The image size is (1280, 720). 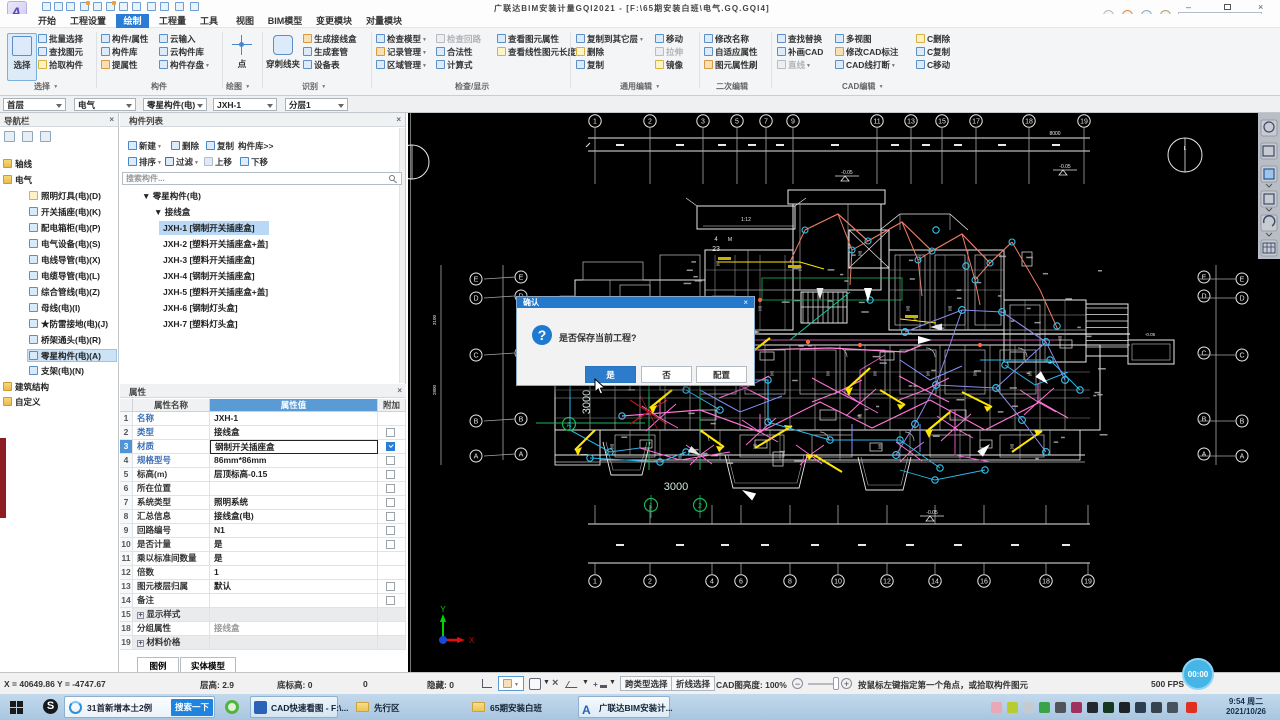 What do you see at coordinates (838, 582) in the screenshot?
I see `svg-text: 10` at bounding box center [838, 582].